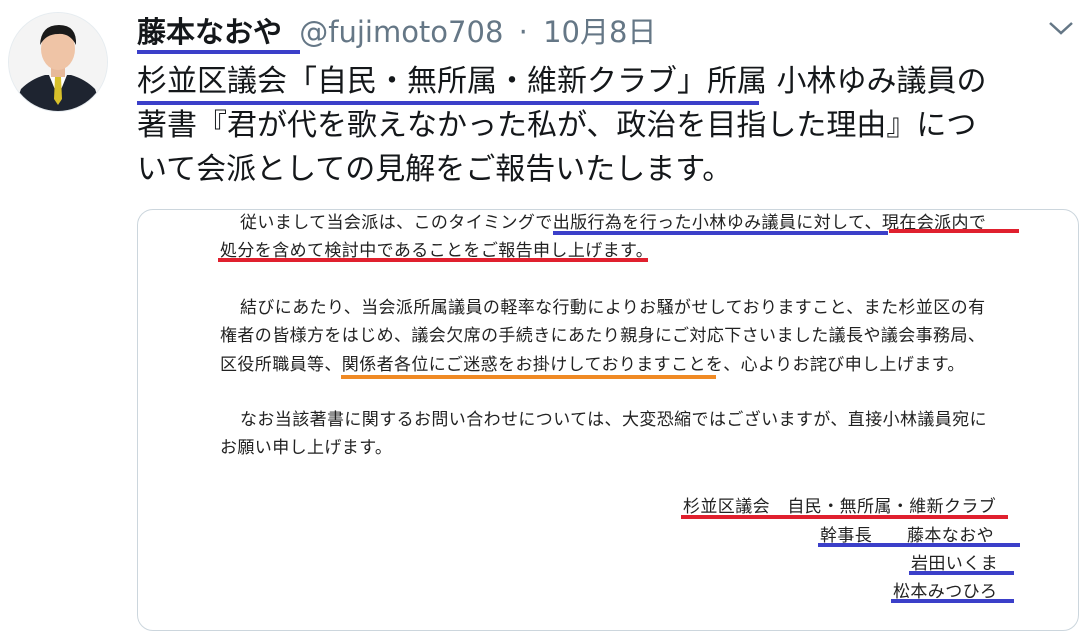 The height and width of the screenshot is (631, 1081). Describe the element at coordinates (209, 32) in the screenshot. I see `author-name: 藤本なおや` at that location.